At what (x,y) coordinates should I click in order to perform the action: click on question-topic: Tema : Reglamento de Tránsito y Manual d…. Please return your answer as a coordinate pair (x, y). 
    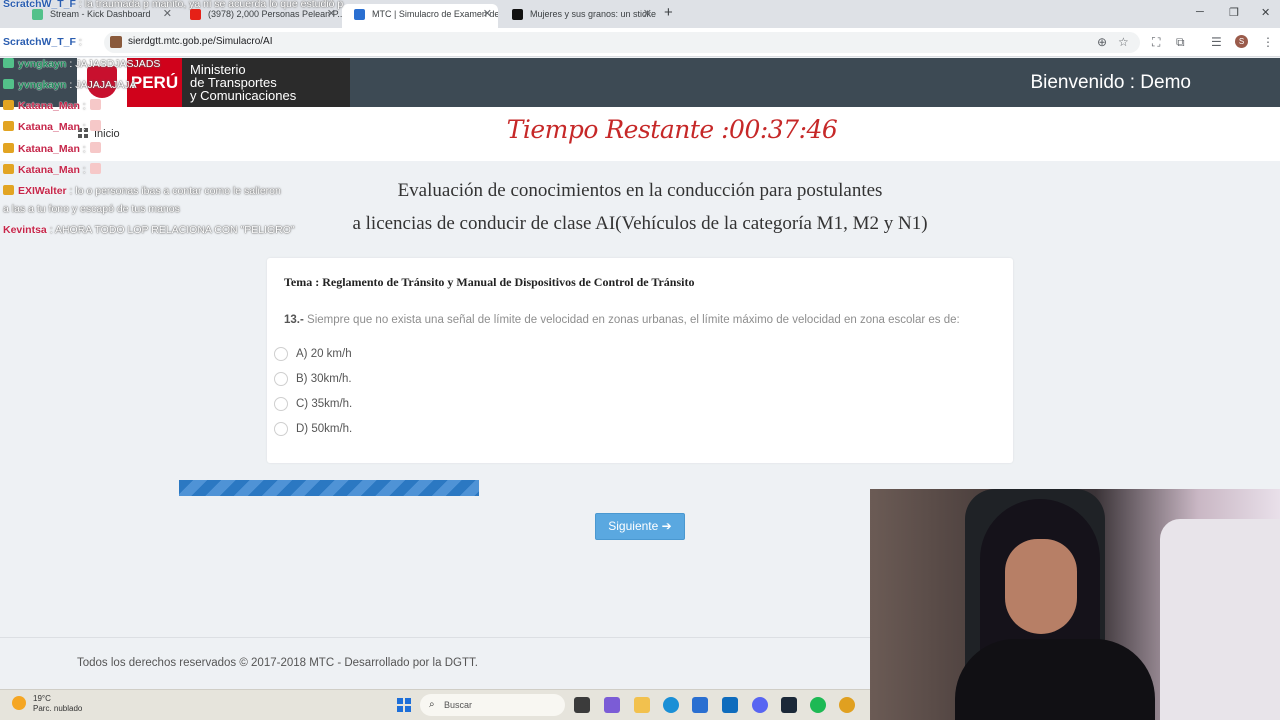
    Looking at the image, I should click on (489, 282).